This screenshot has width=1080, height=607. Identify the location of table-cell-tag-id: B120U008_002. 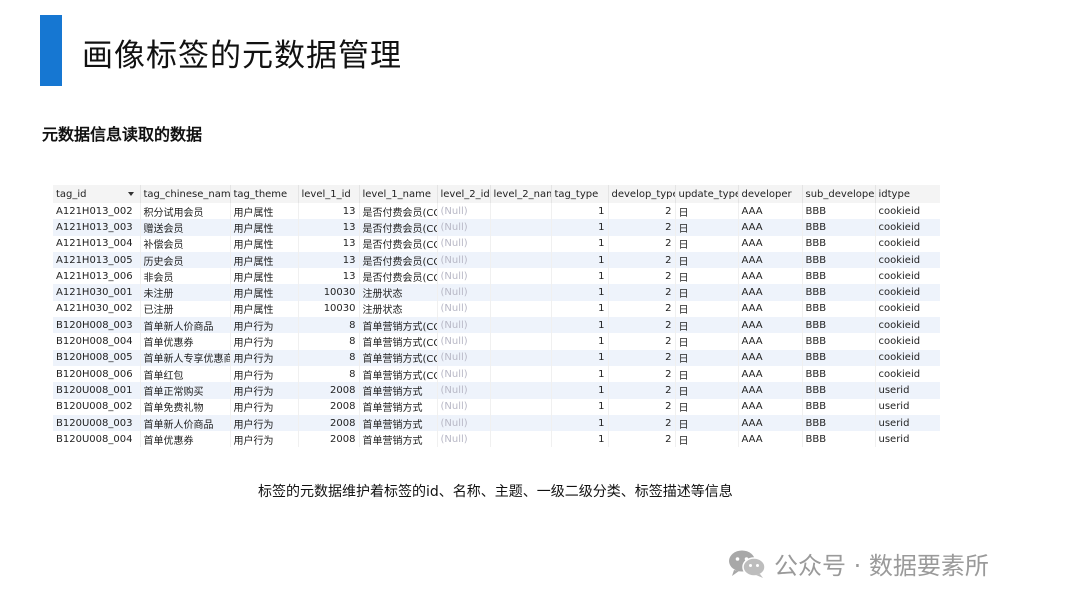
(97, 406).